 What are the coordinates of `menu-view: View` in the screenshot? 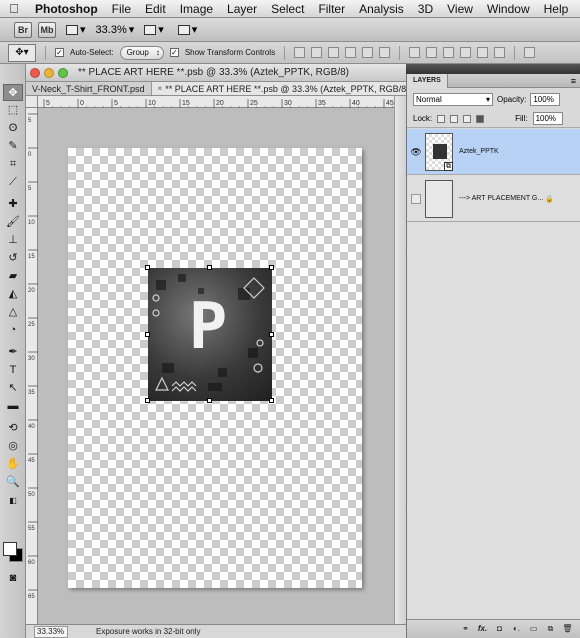 It's located at (460, 9).